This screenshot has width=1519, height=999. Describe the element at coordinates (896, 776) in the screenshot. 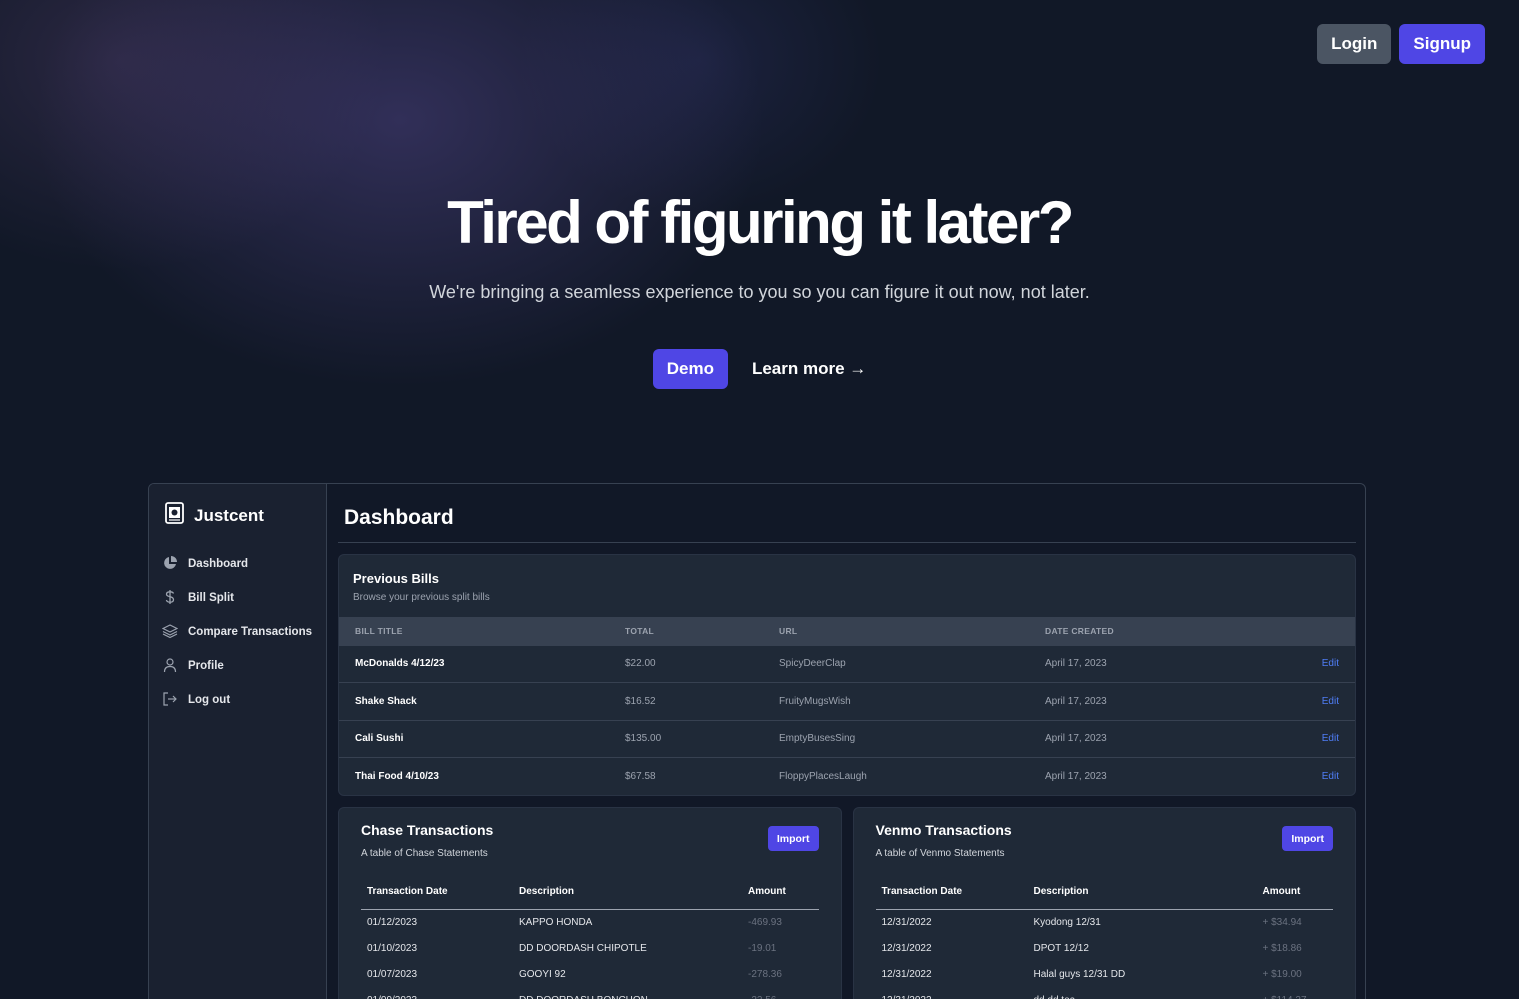

I see `bill-url: FloppyPlacesLaugh` at that location.